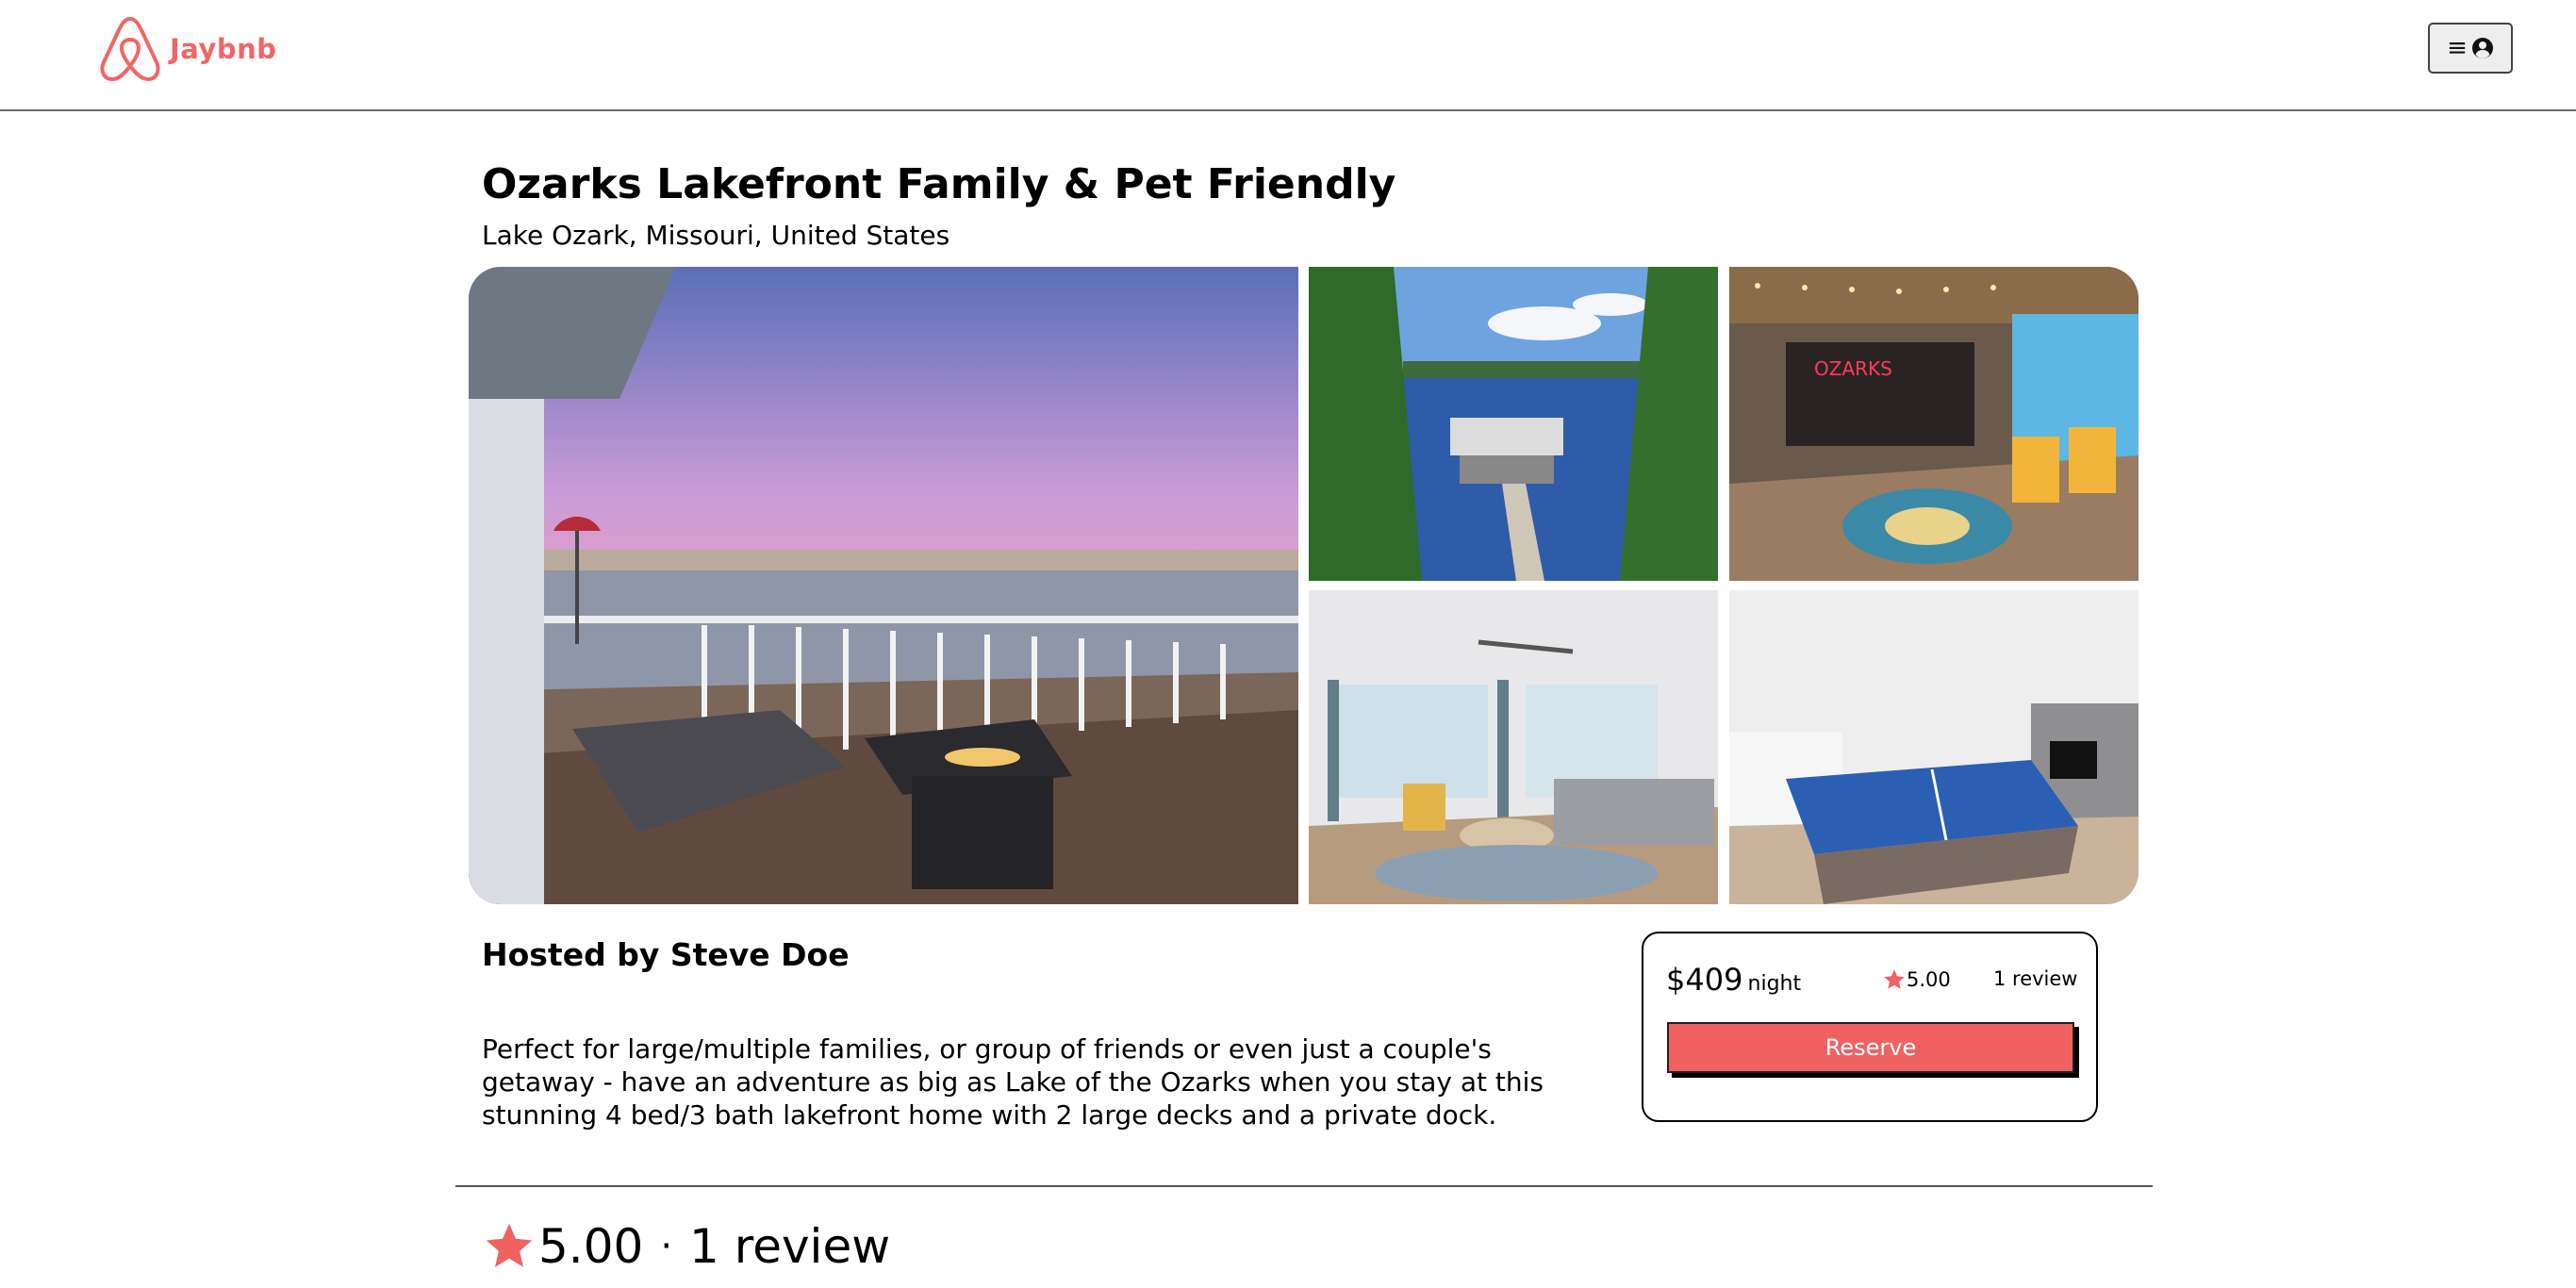 Image resolution: width=2576 pixels, height=1288 pixels. Describe the element at coordinates (1933, 424) in the screenshot. I see `photo-covered-porch: OZARKS` at that location.